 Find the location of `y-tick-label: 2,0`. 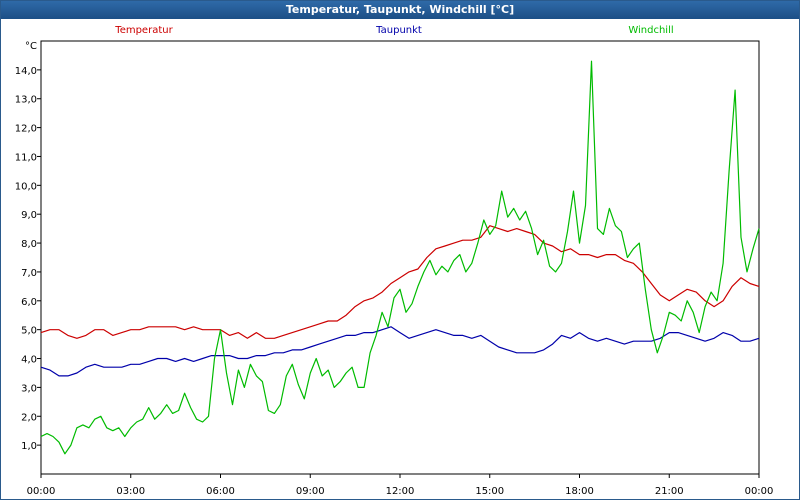

y-tick-label: 2,0 is located at coordinates (29, 417).